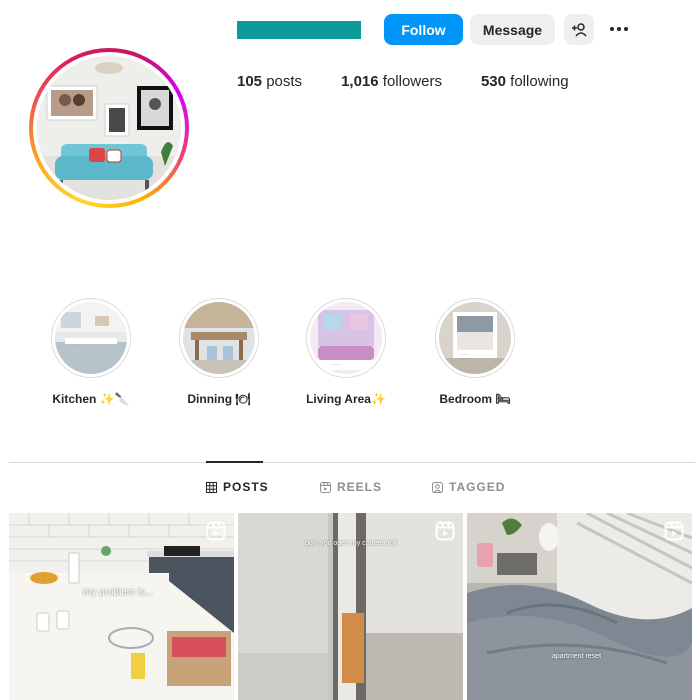  What do you see at coordinates (351, 487) in the screenshot?
I see `tab-reels: REELS` at bounding box center [351, 487].